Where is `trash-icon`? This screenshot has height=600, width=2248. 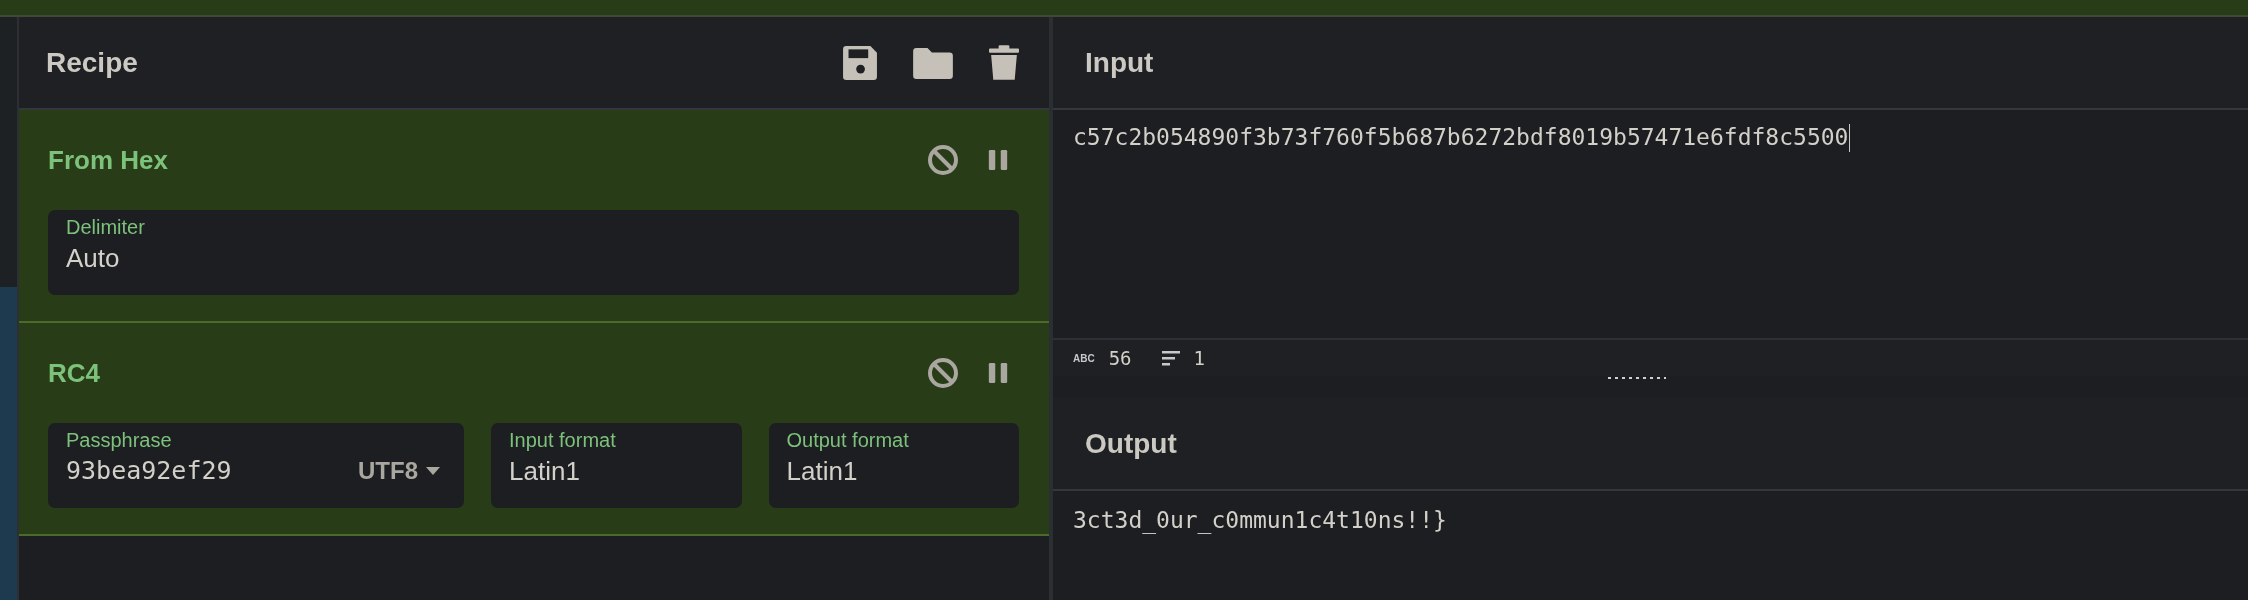
trash-icon is located at coordinates (1004, 62).